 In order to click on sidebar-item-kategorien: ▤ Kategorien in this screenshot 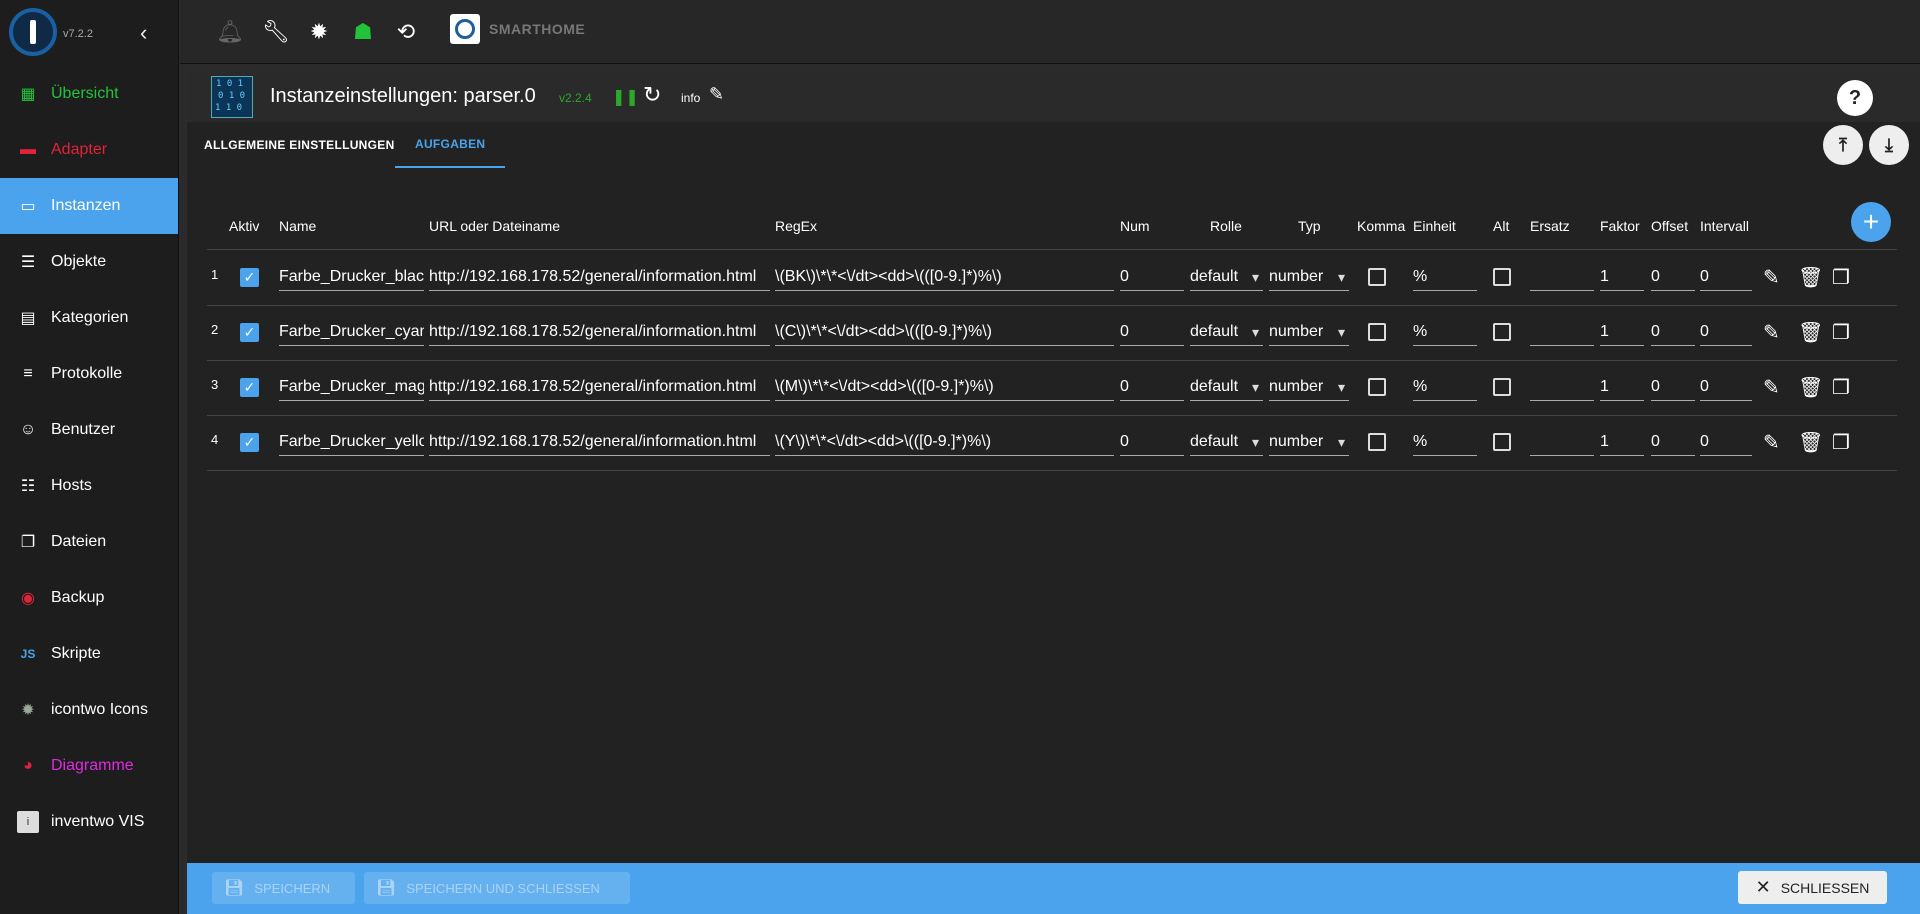, I will do `click(89, 318)`.